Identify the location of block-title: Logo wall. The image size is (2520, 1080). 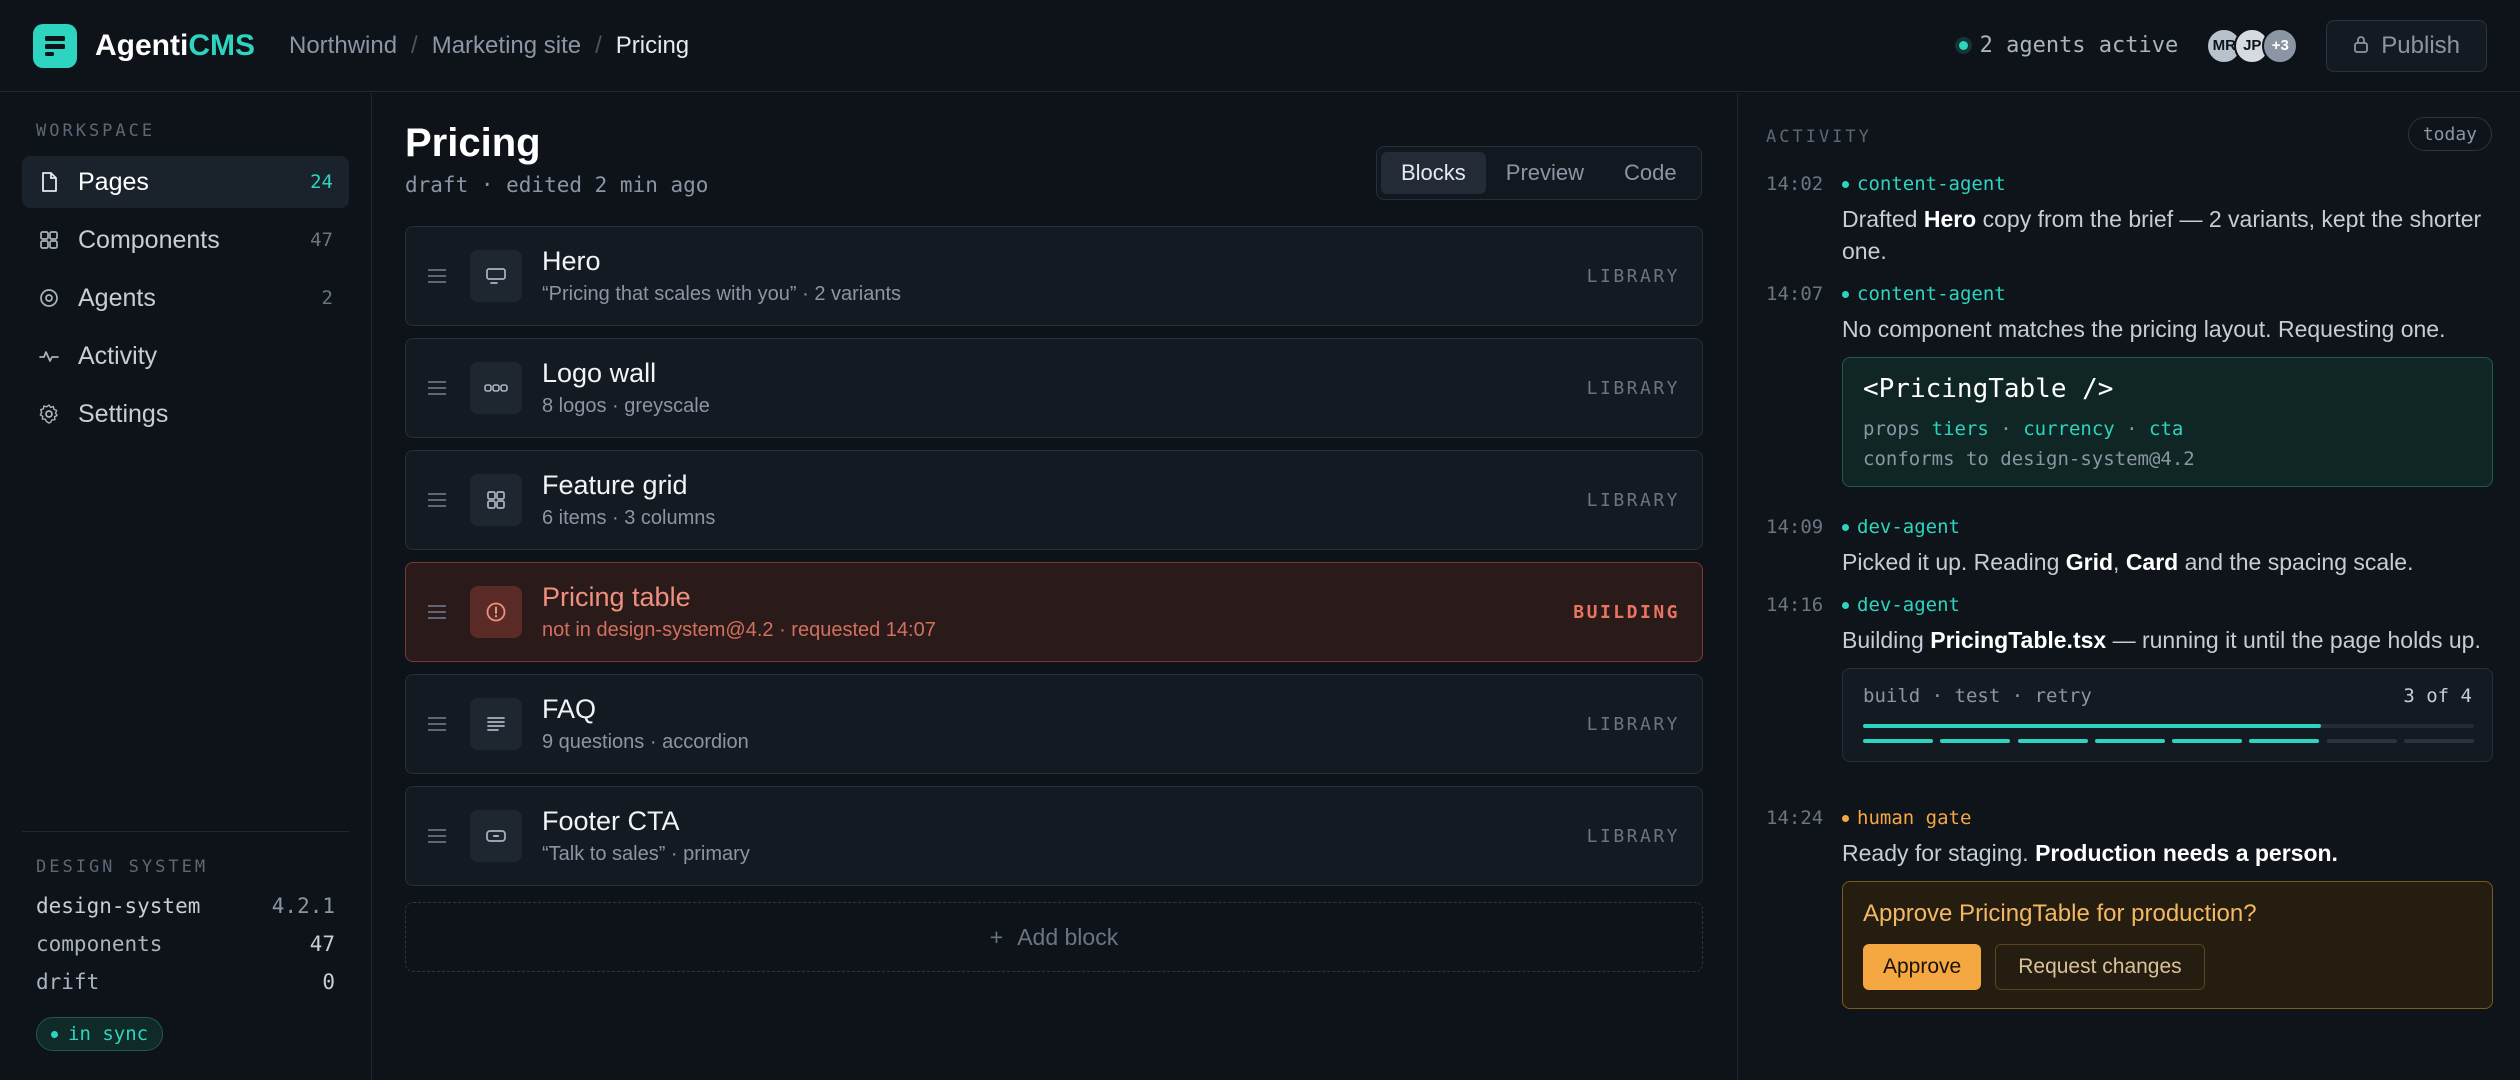
(599, 373).